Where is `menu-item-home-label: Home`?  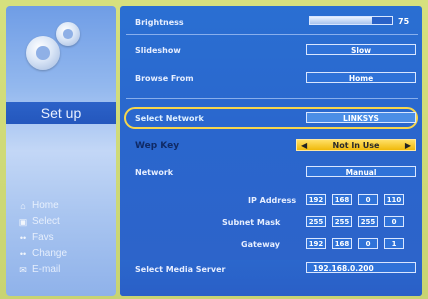
menu-item-home-label: Home is located at coordinates (45, 205).